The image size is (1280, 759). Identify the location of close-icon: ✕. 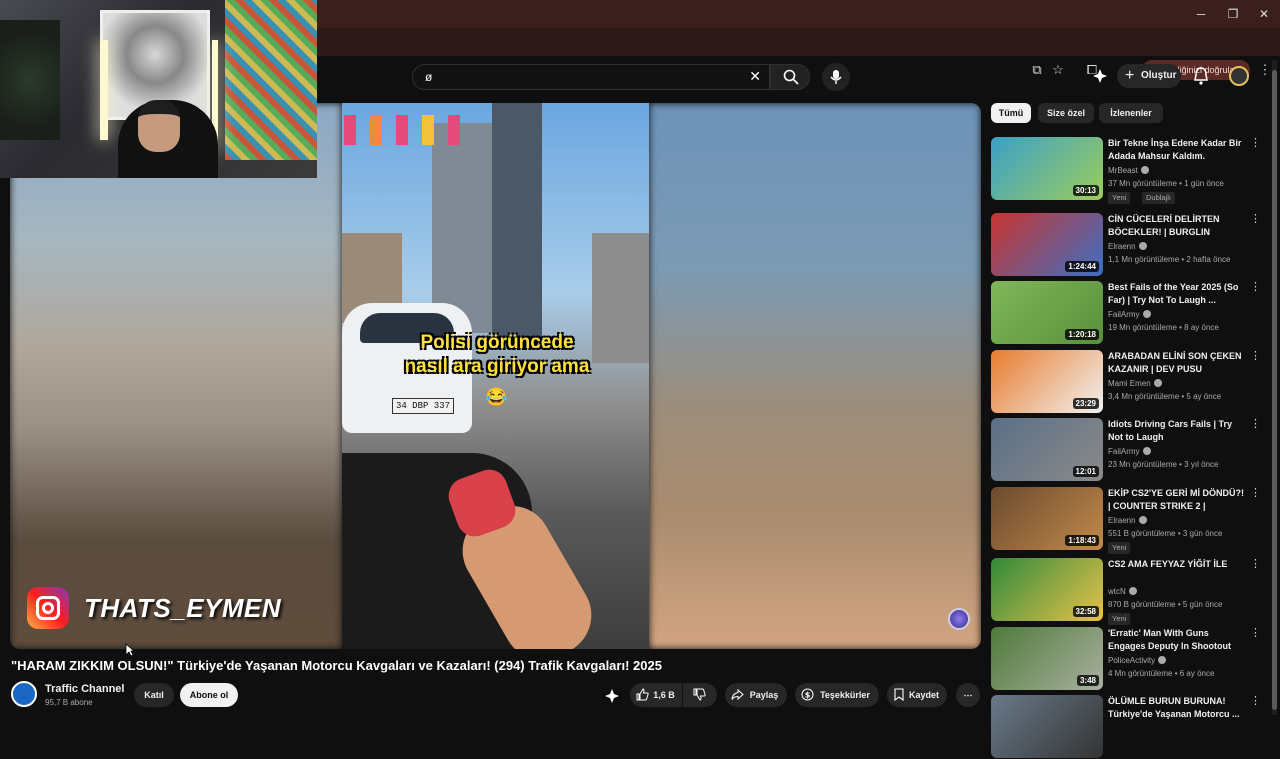
(1264, 14).